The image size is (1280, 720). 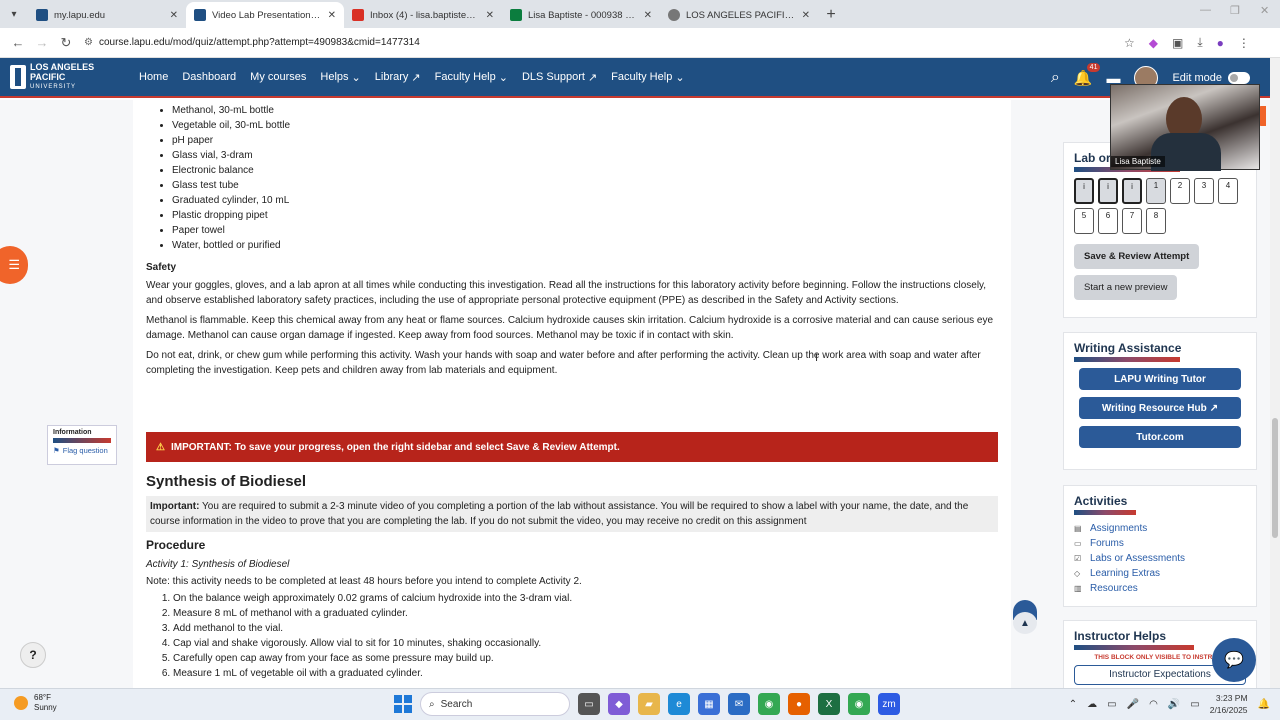 I want to click on browser-tab: LOS ANGELES PACIFIC UNIVERS ✕, so click(x=739, y=15).